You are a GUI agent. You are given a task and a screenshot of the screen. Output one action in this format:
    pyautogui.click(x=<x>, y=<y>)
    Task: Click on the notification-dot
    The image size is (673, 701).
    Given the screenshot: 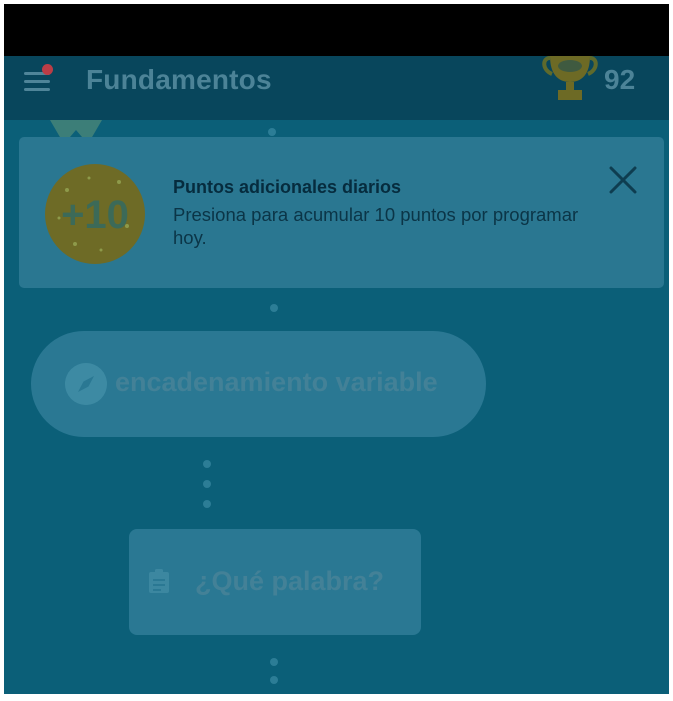 What is the action you would take?
    pyautogui.click(x=47, y=69)
    